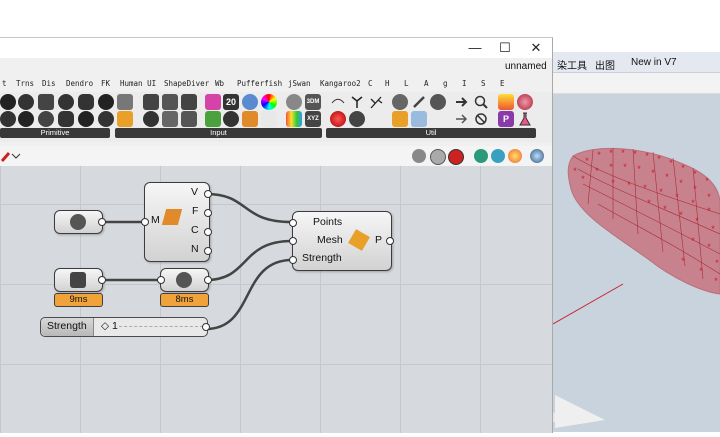 The height and width of the screenshot is (437, 720). Describe the element at coordinates (4, 83) in the screenshot. I see `tab-t: t` at that location.